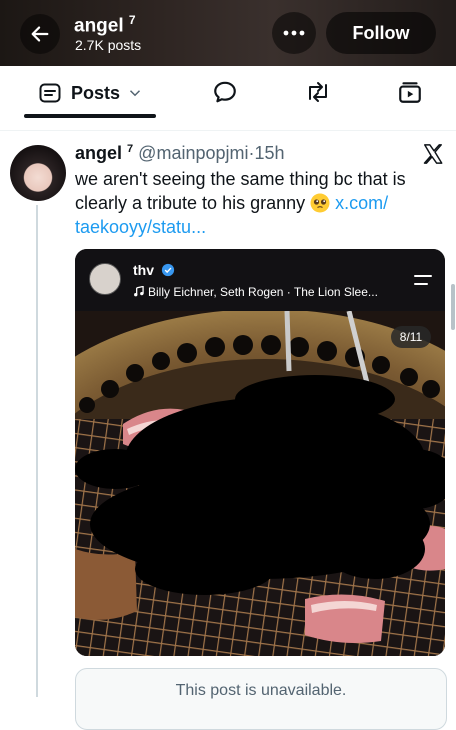 The image size is (456, 730). What do you see at coordinates (381, 33) in the screenshot?
I see `follow-button: Follow` at bounding box center [381, 33].